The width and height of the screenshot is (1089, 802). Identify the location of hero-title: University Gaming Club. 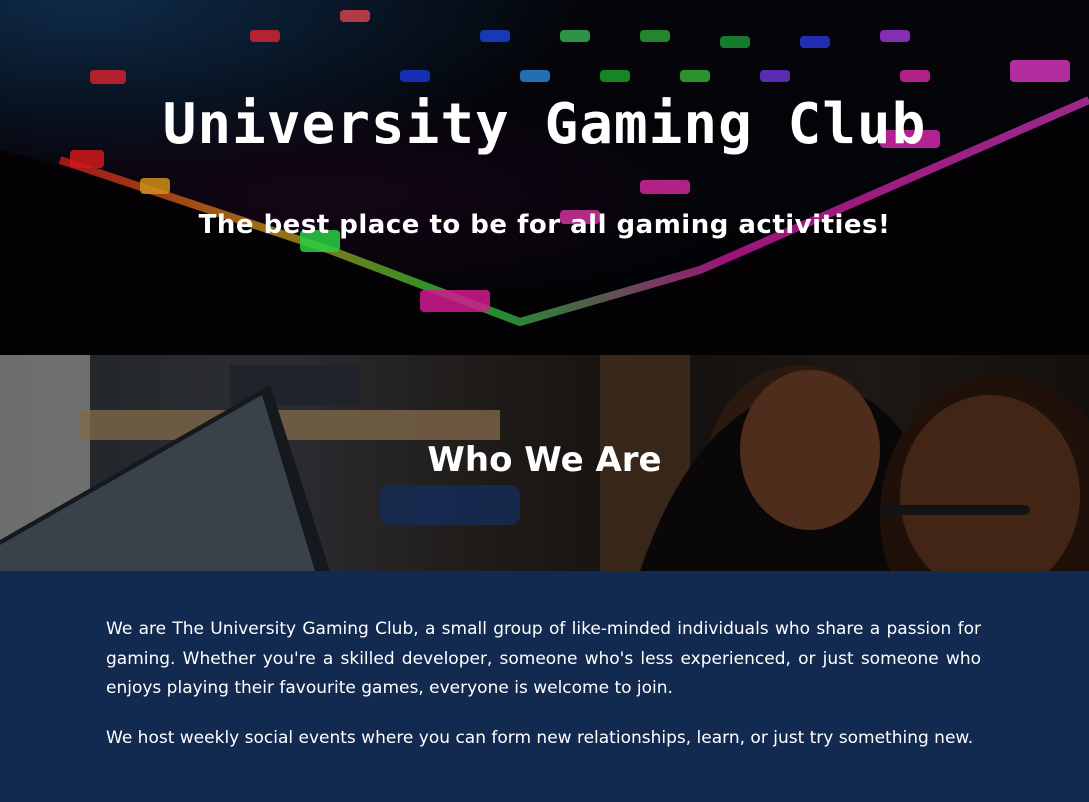
(544, 124).